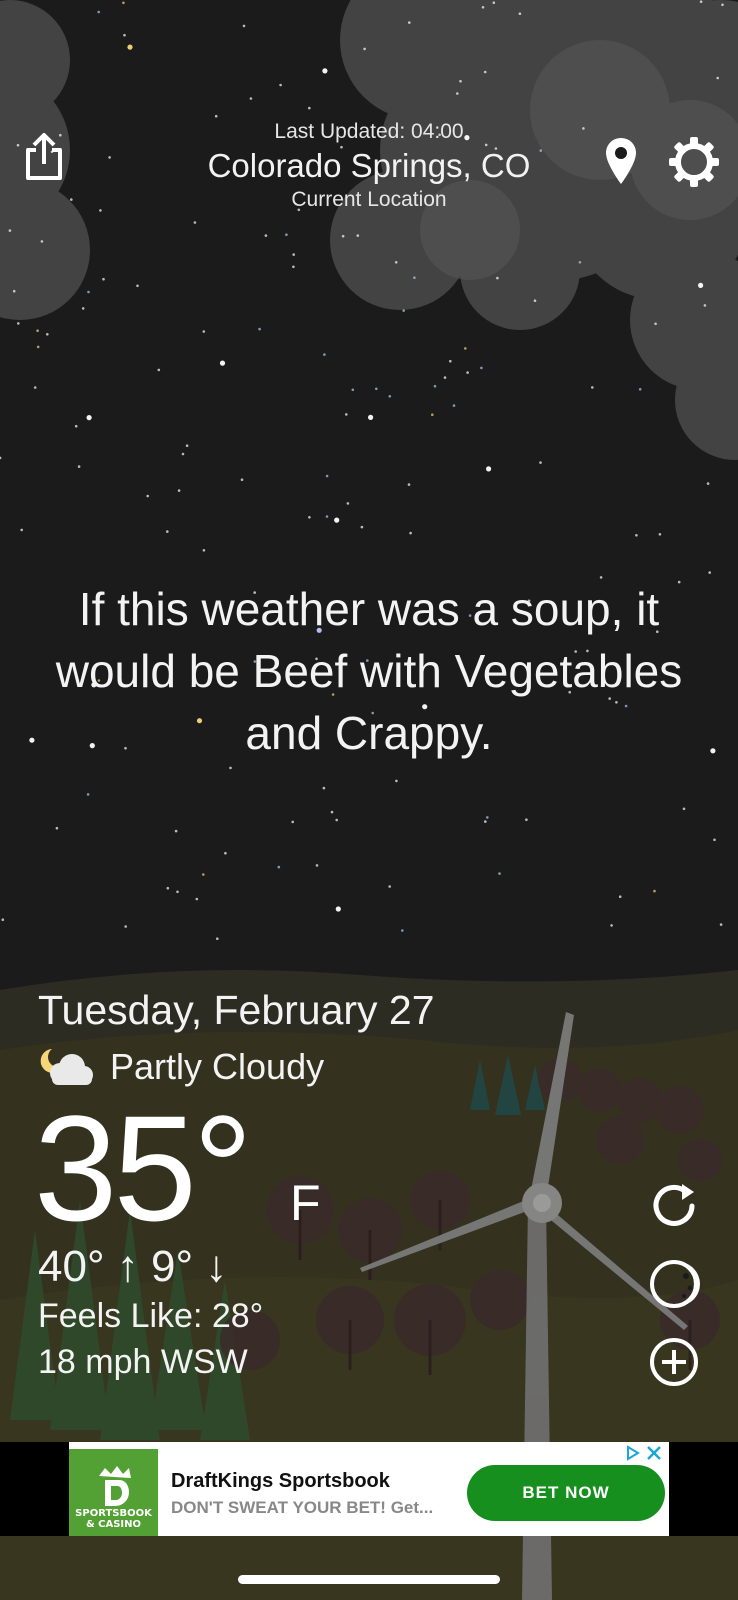 This screenshot has height=1600, width=738. What do you see at coordinates (632, 1453) in the screenshot?
I see `ad-choices-icon` at bounding box center [632, 1453].